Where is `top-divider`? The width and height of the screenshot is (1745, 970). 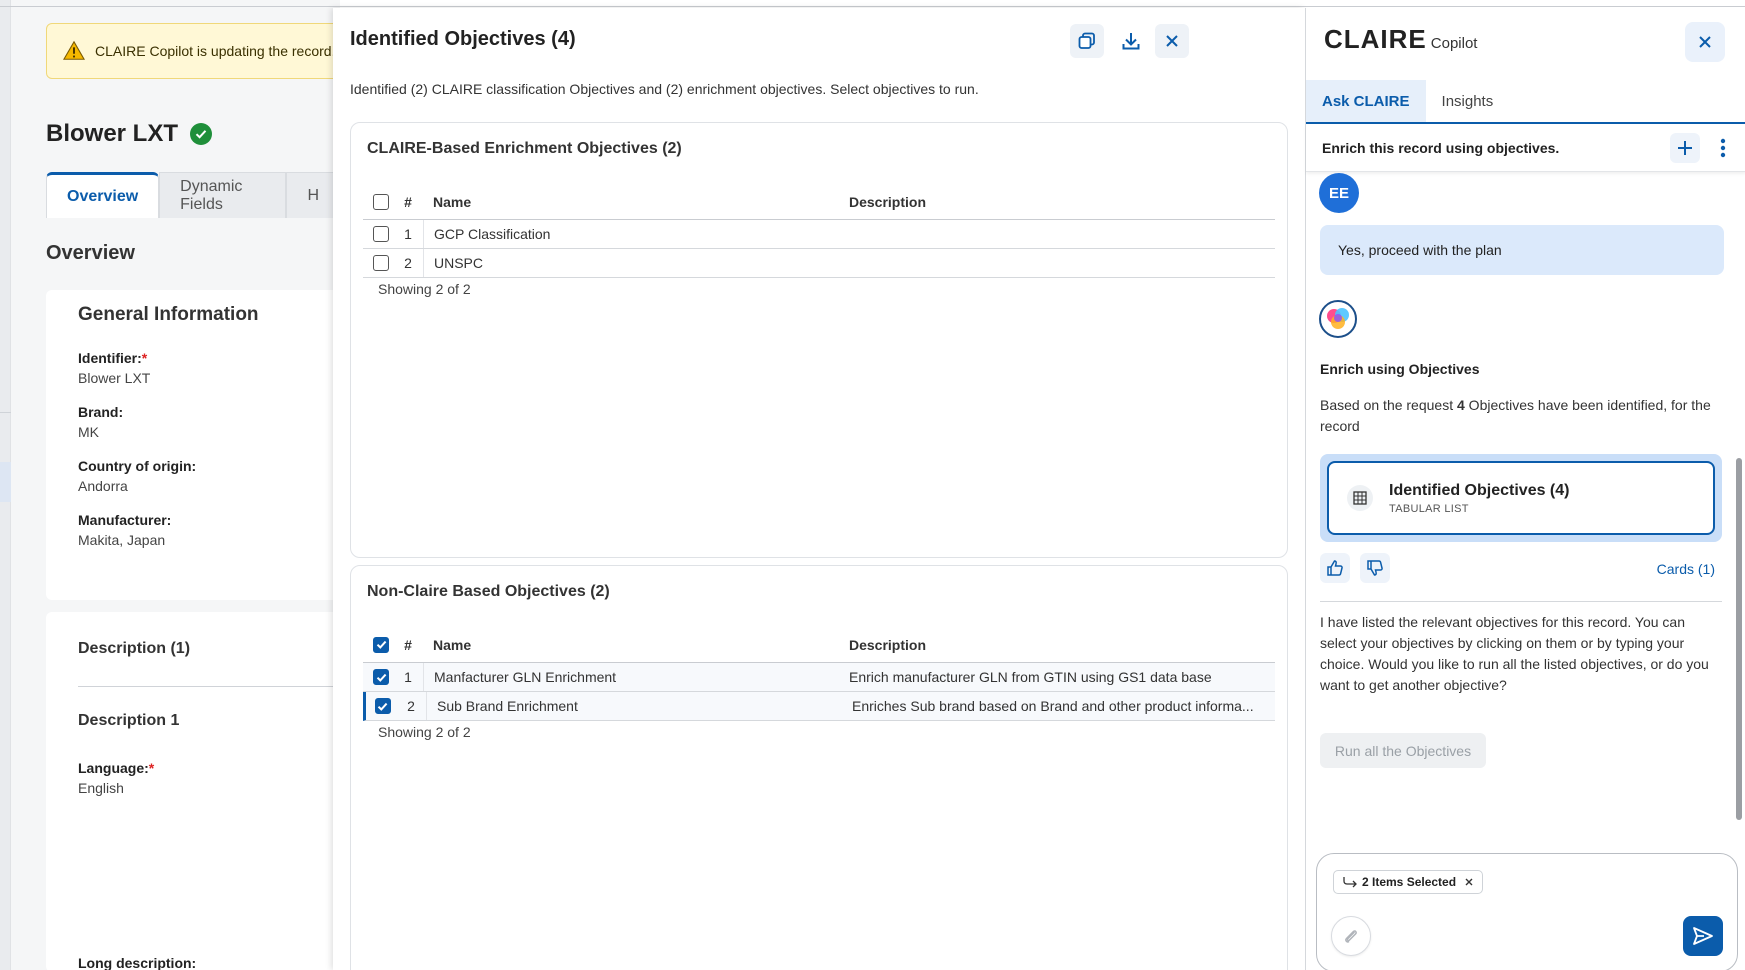 top-divider is located at coordinates (872, 6).